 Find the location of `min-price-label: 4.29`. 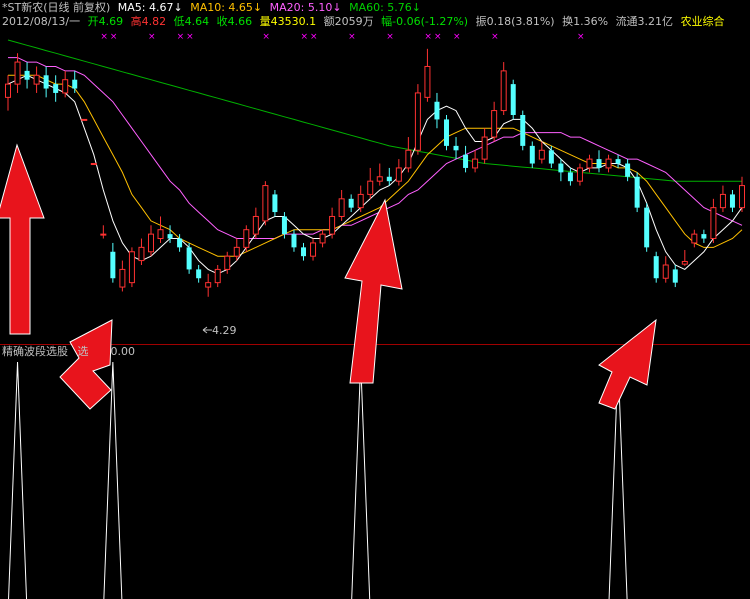

min-price-label: 4.29 is located at coordinates (224, 330).